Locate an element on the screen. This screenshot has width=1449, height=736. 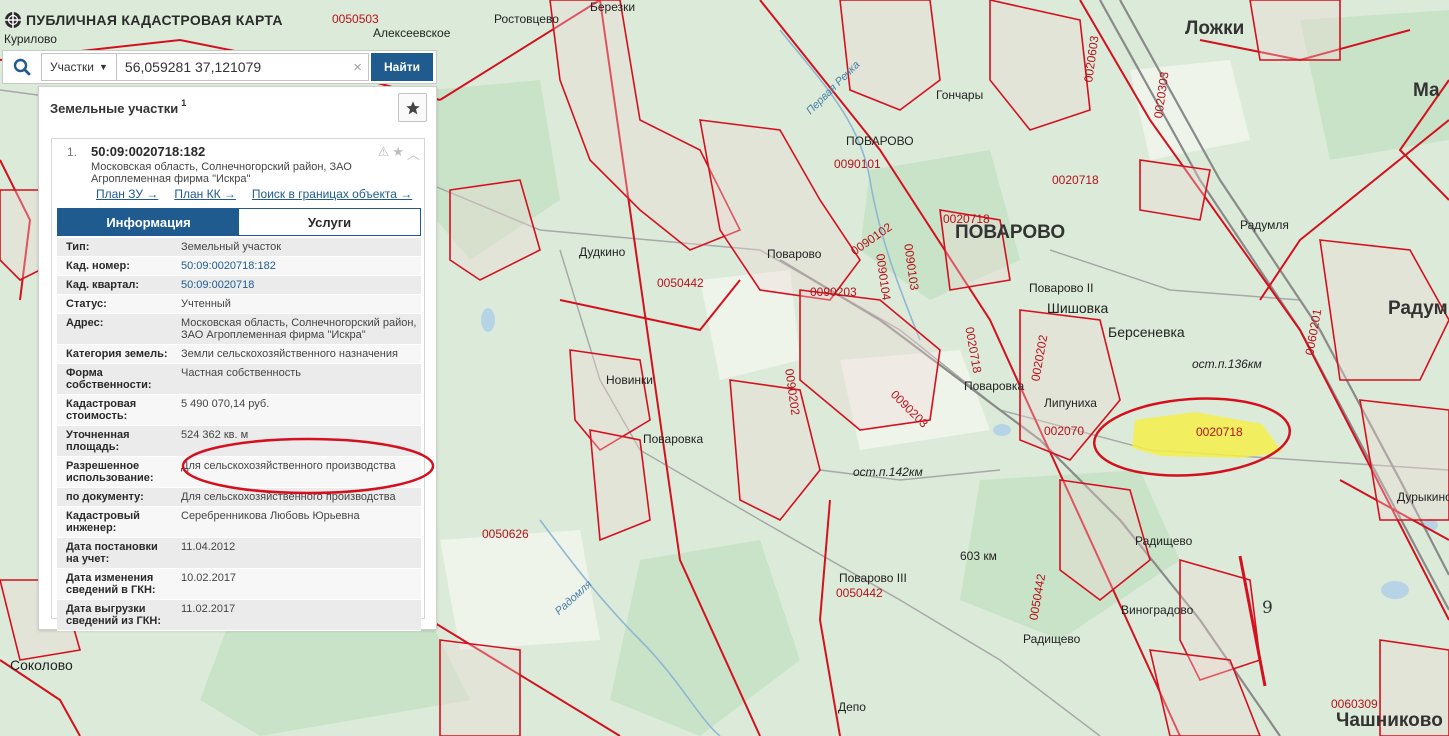
tab-information: Информация is located at coordinates (148, 222).